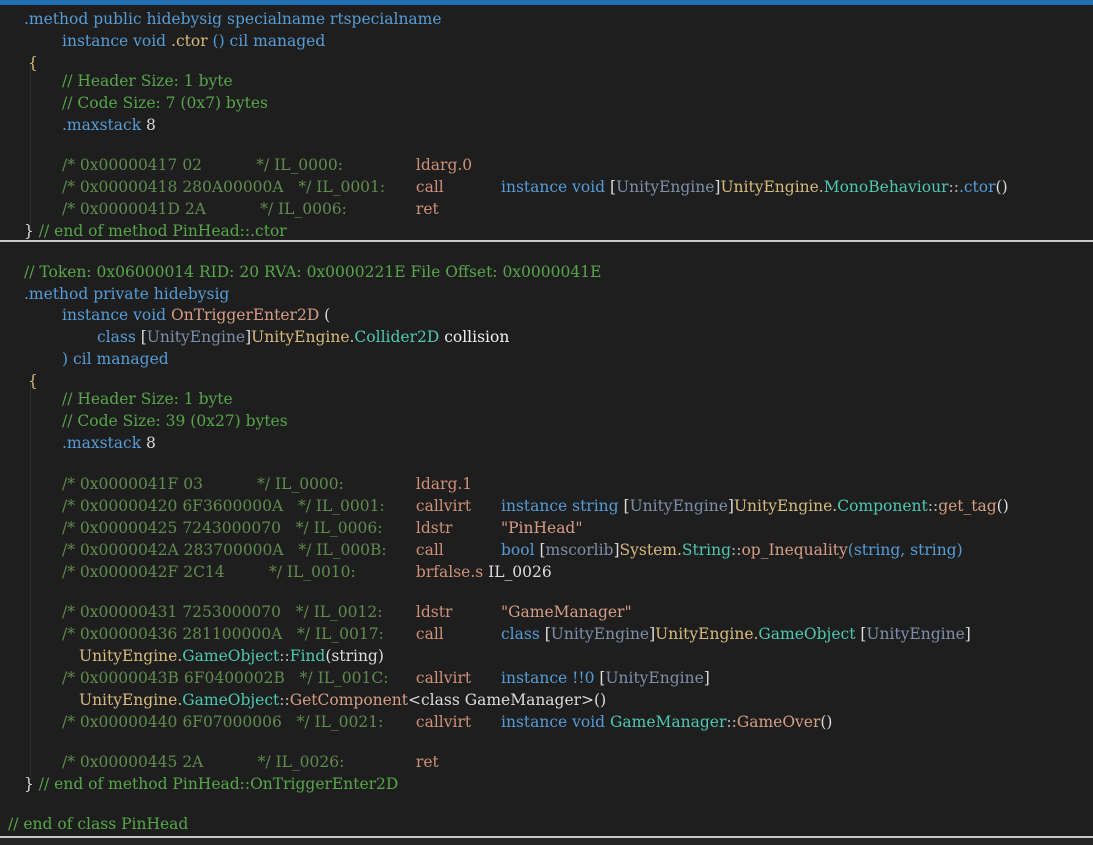 This screenshot has height=845, width=1093. I want to click on code-line: /* 0x0000042A 283700000A */ IL_000B:, so click(224, 550).